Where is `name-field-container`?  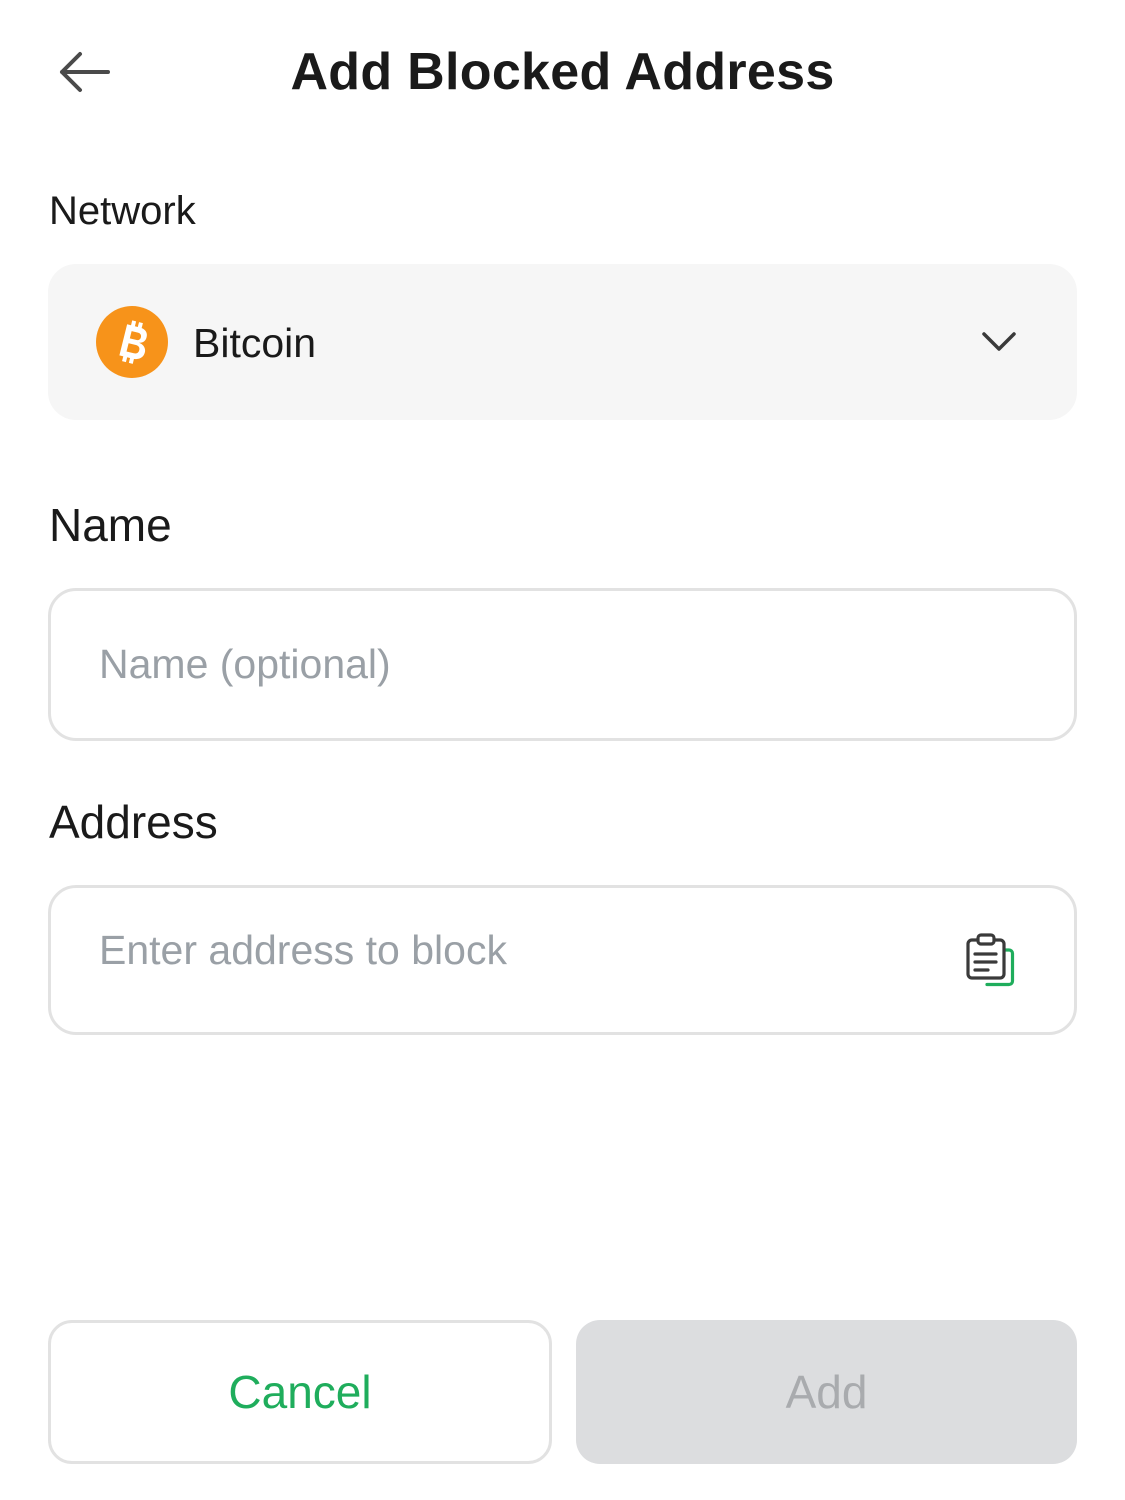 name-field-container is located at coordinates (562, 664).